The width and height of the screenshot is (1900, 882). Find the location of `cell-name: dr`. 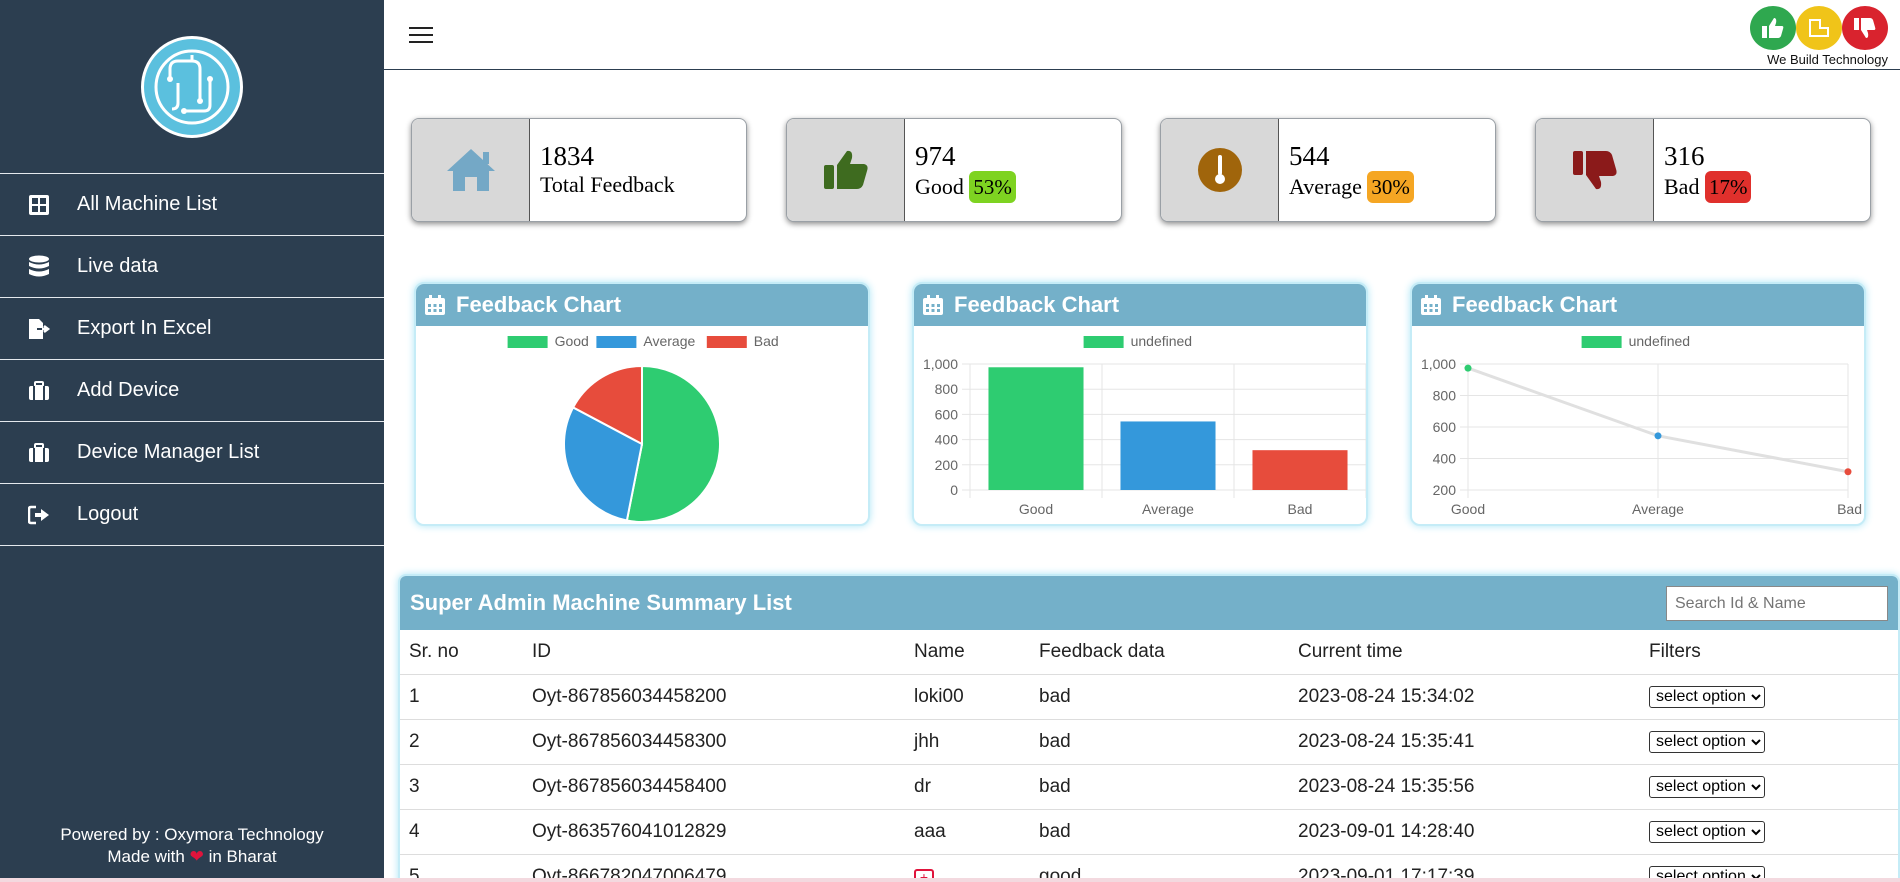

cell-name: dr is located at coordinates (967, 787).